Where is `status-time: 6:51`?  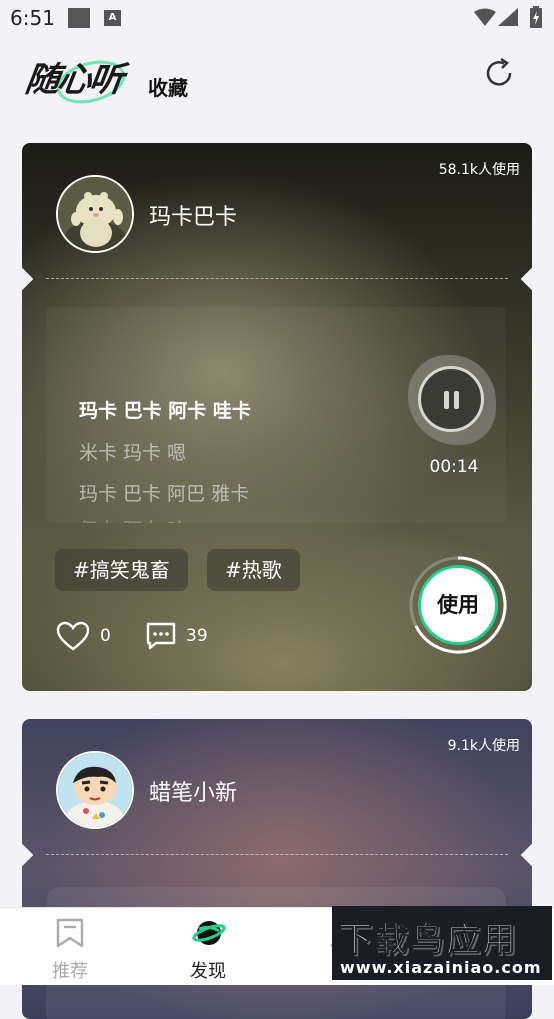 status-time: 6:51 is located at coordinates (32, 18).